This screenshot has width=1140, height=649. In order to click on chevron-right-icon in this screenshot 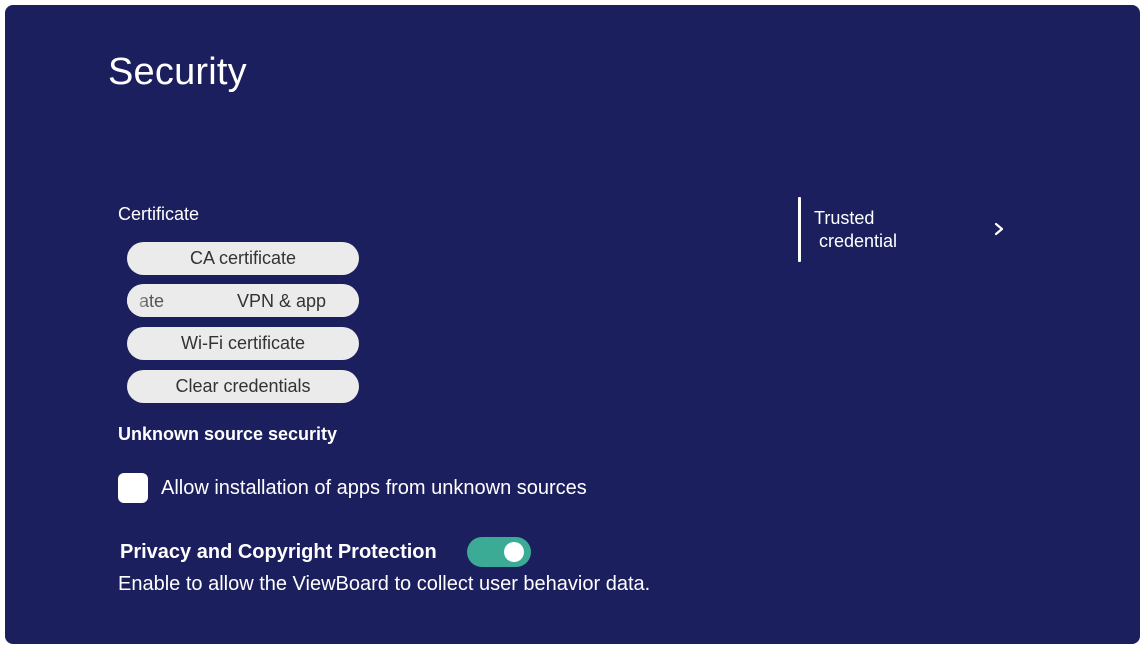, I will do `click(999, 229)`.